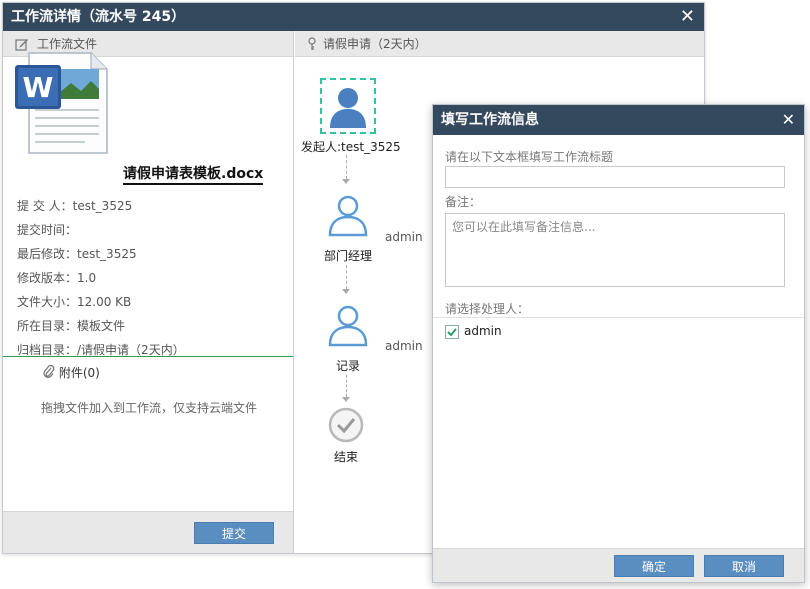 This screenshot has height=589, width=810. I want to click on info-file-size: 文件大小：12.00 KB, so click(74, 302).